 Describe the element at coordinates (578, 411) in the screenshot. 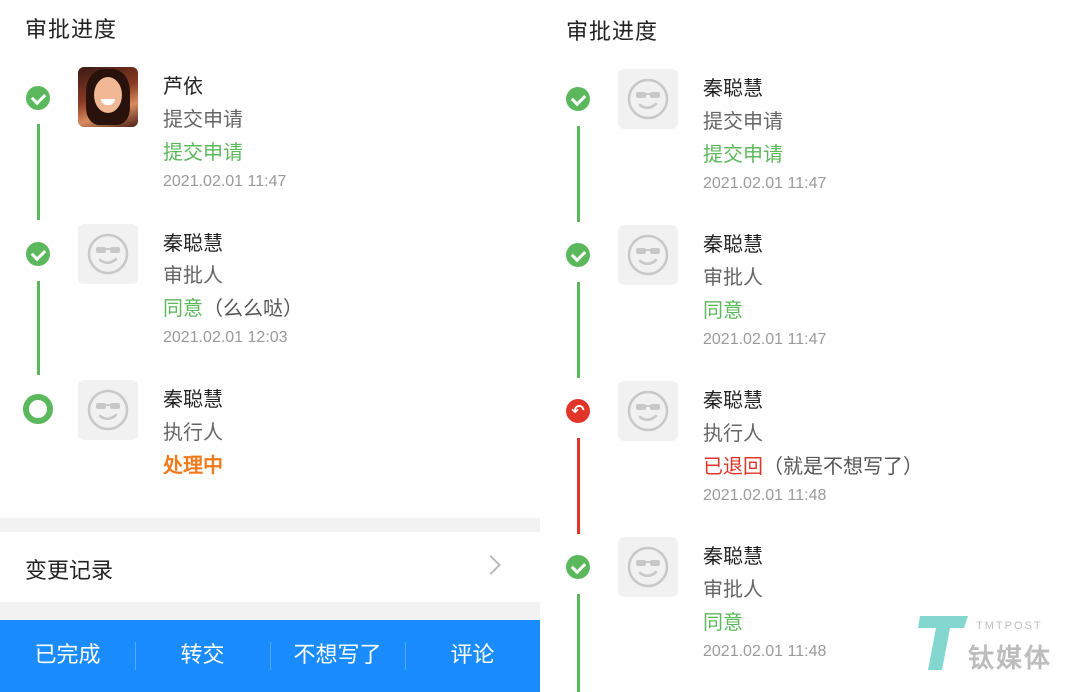

I see `step-returned-undo-arrow-icon: ↶` at that location.